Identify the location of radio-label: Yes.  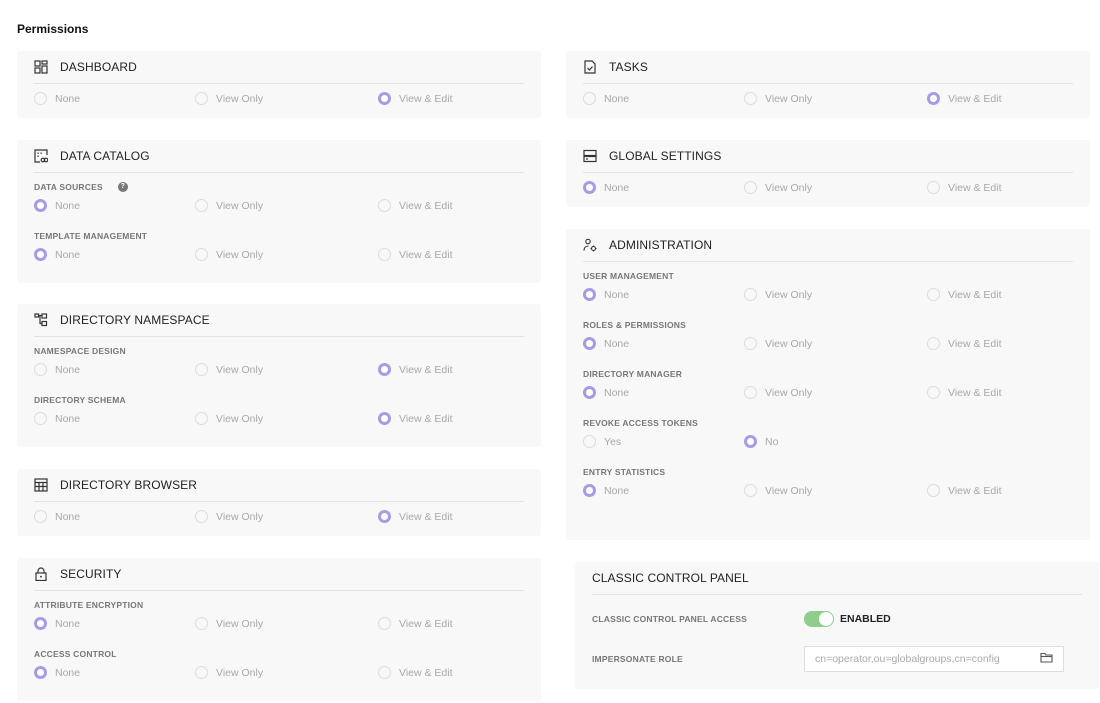
(613, 441).